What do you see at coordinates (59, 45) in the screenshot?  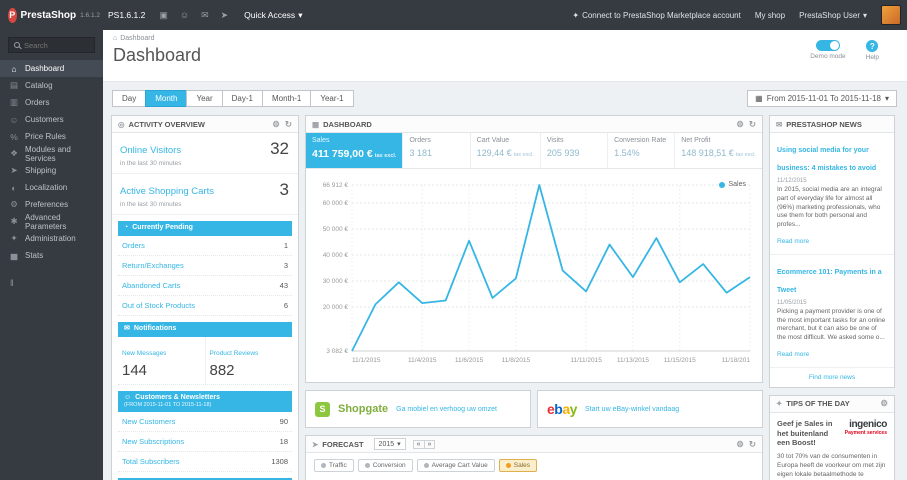 I see `search-input` at bounding box center [59, 45].